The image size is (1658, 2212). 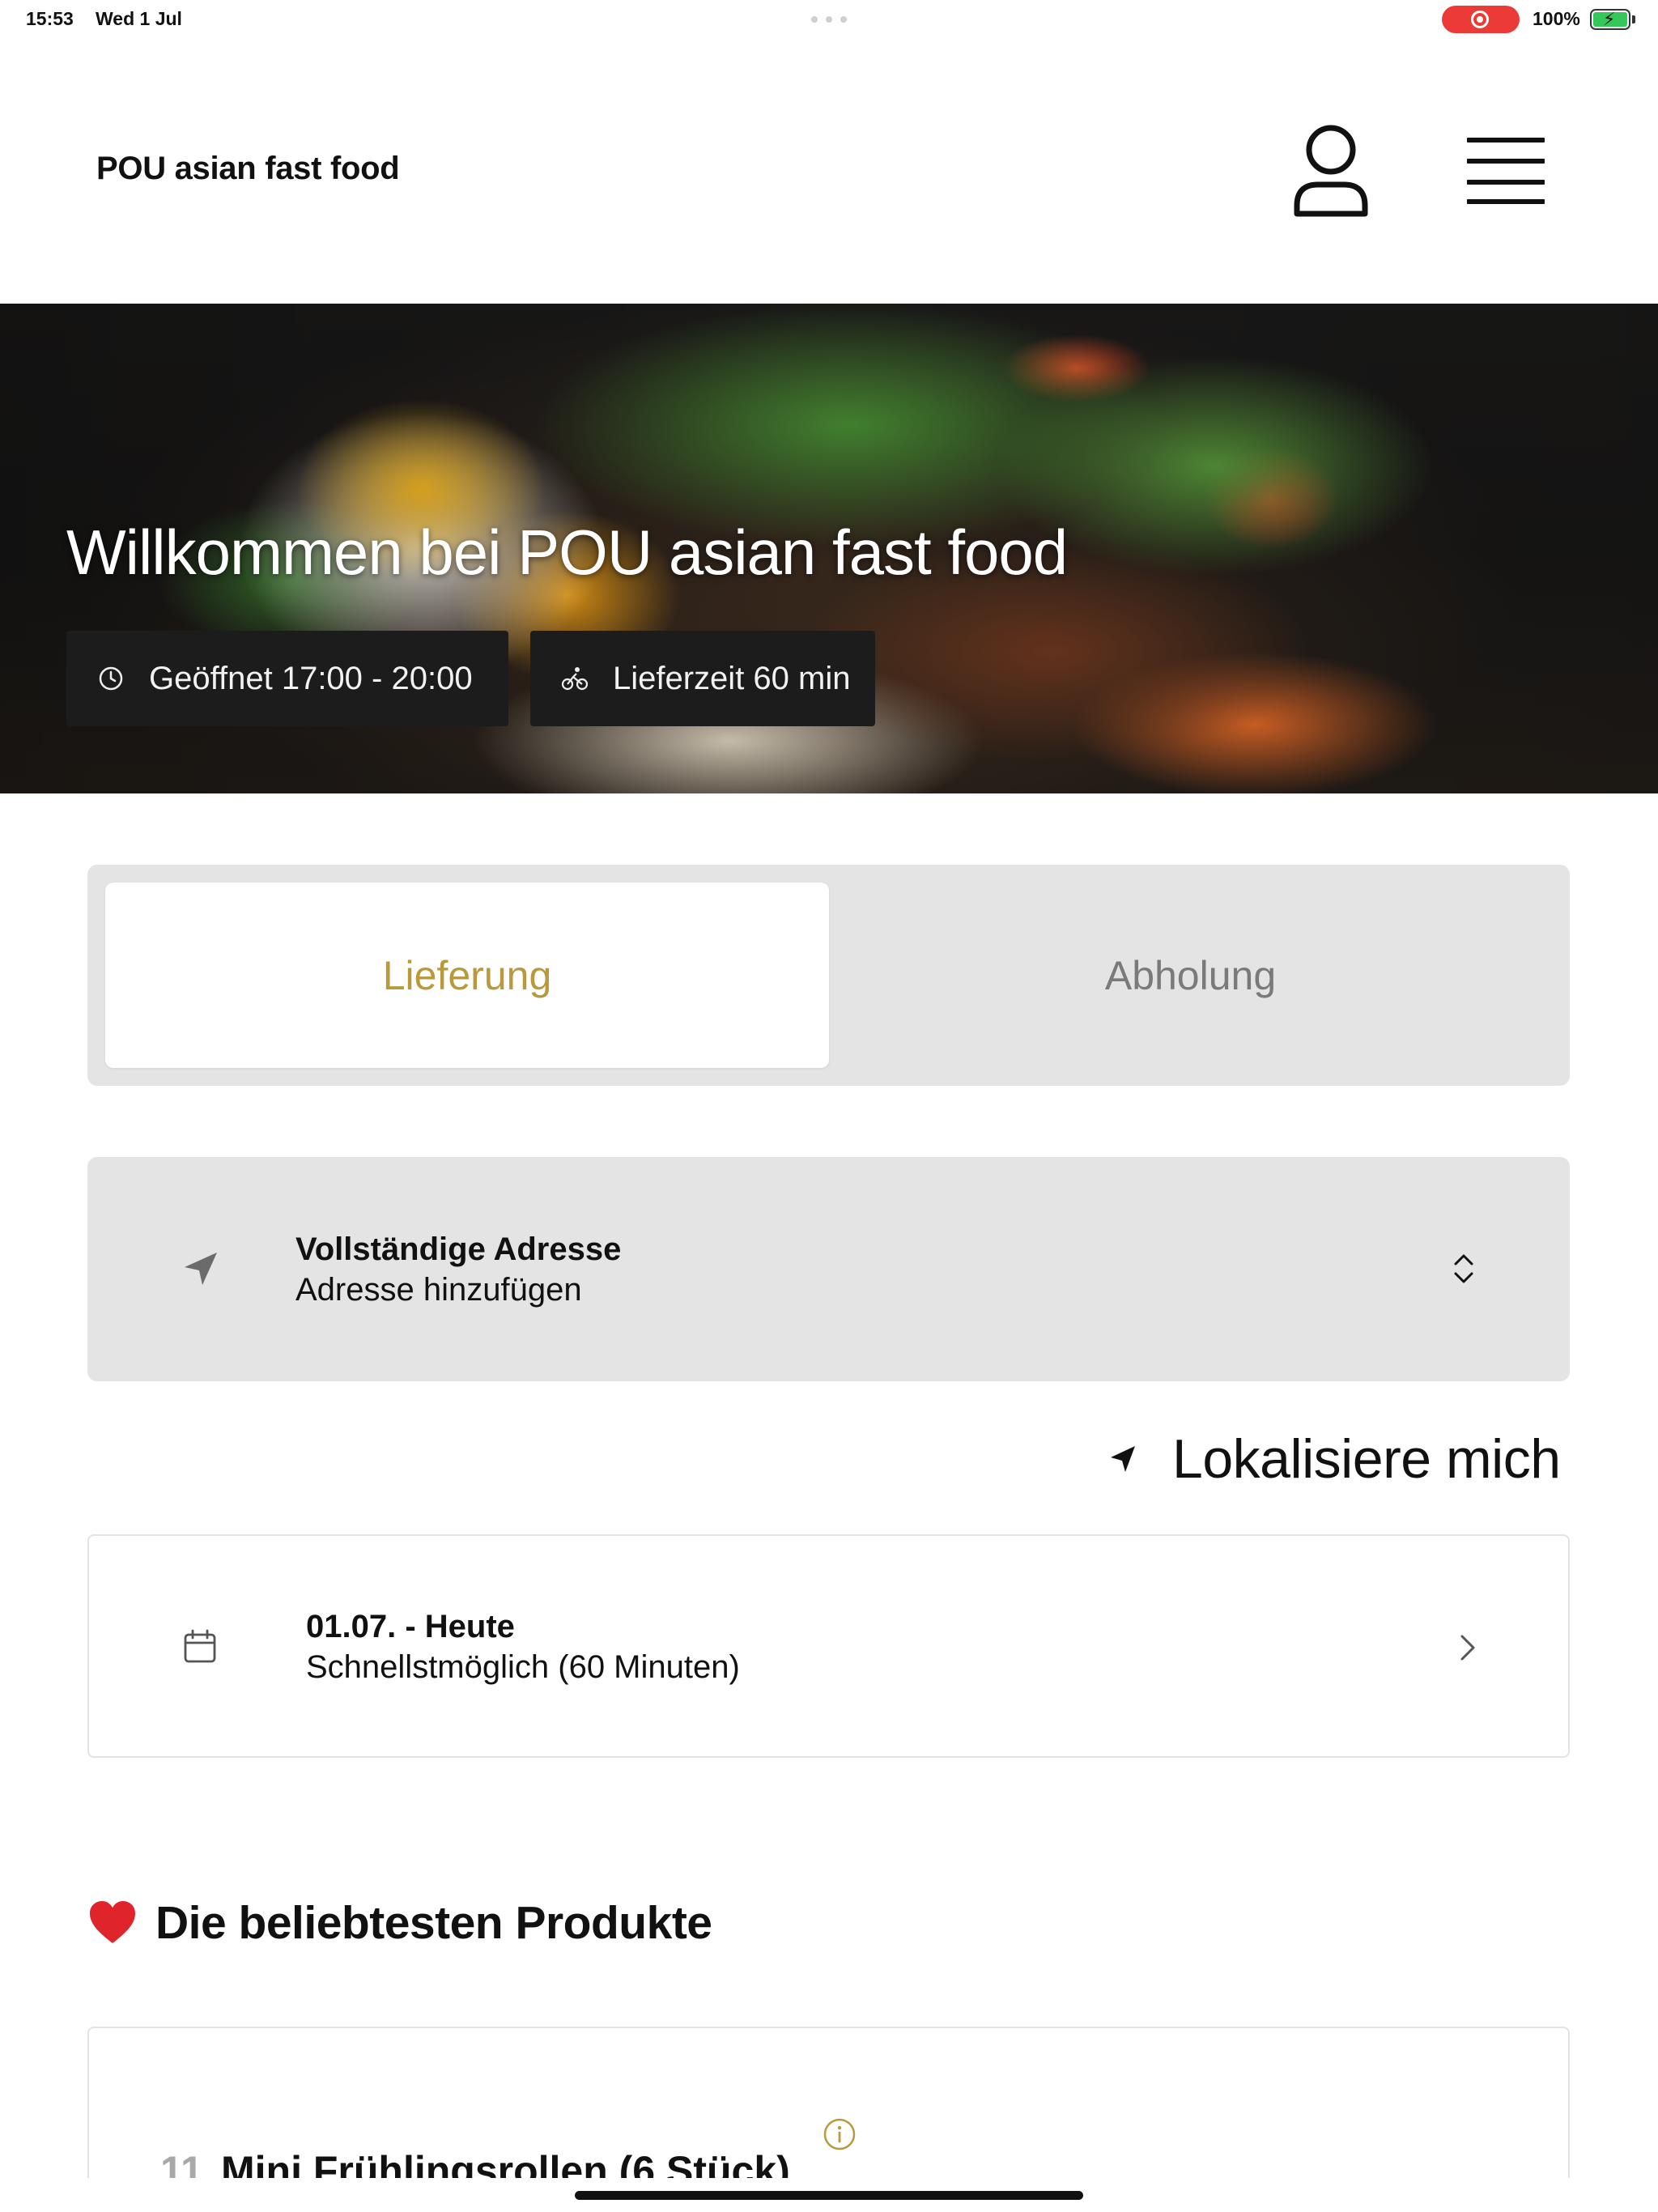 I want to click on user-outline-icon, so click(x=1331, y=171).